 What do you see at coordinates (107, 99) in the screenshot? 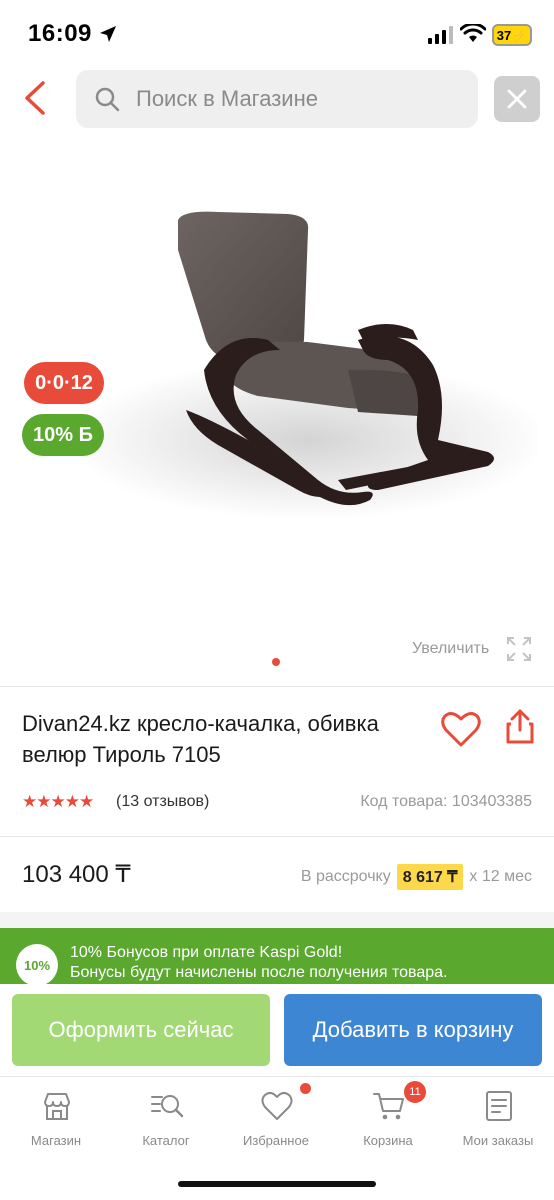
I see `search-icon` at bounding box center [107, 99].